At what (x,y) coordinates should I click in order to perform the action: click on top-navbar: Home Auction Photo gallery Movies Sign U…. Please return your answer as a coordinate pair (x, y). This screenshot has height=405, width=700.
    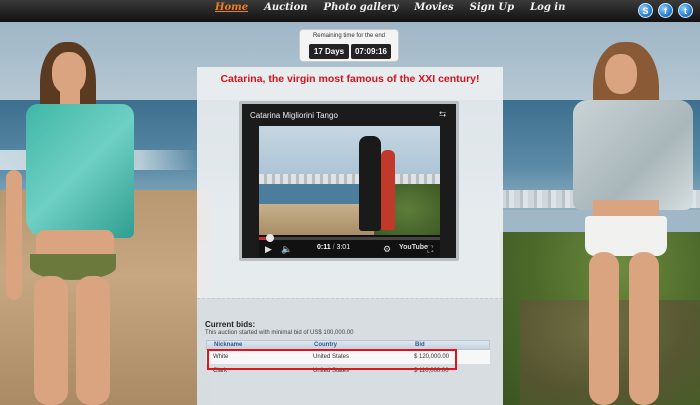
    Looking at the image, I should click on (350, 11).